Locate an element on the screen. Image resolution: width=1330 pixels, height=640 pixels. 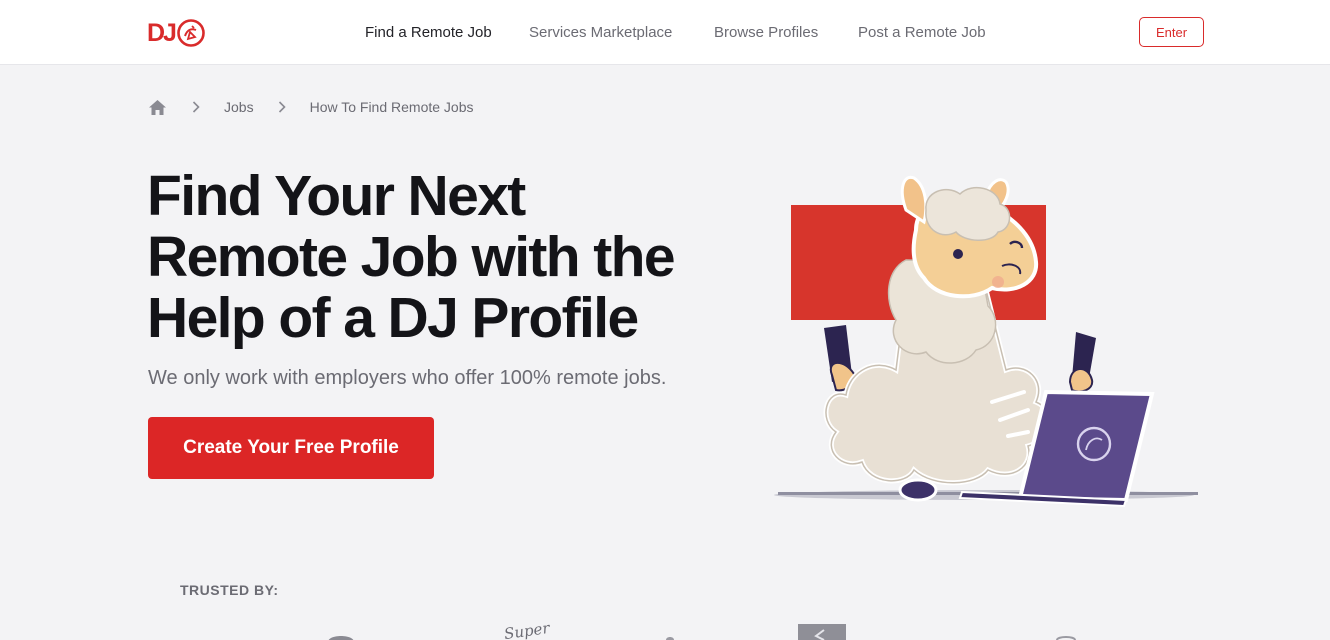
nav-browse-profiles: Browse Profiles is located at coordinates (766, 32).